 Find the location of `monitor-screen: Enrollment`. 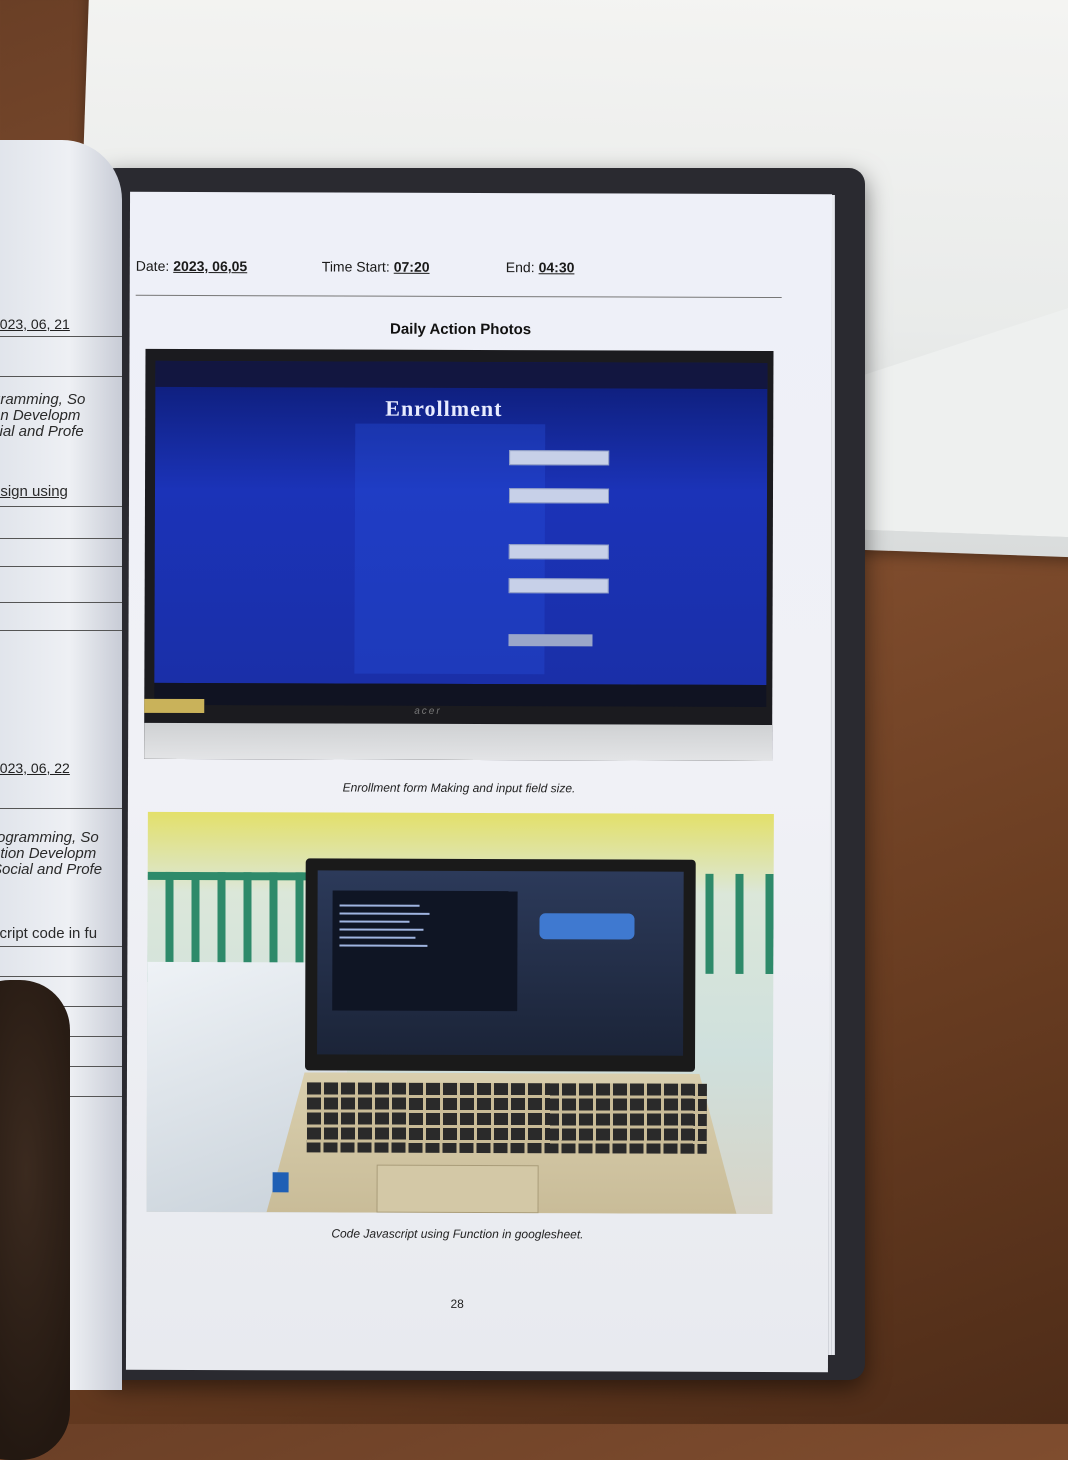

monitor-screen: Enrollment is located at coordinates (461, 523).